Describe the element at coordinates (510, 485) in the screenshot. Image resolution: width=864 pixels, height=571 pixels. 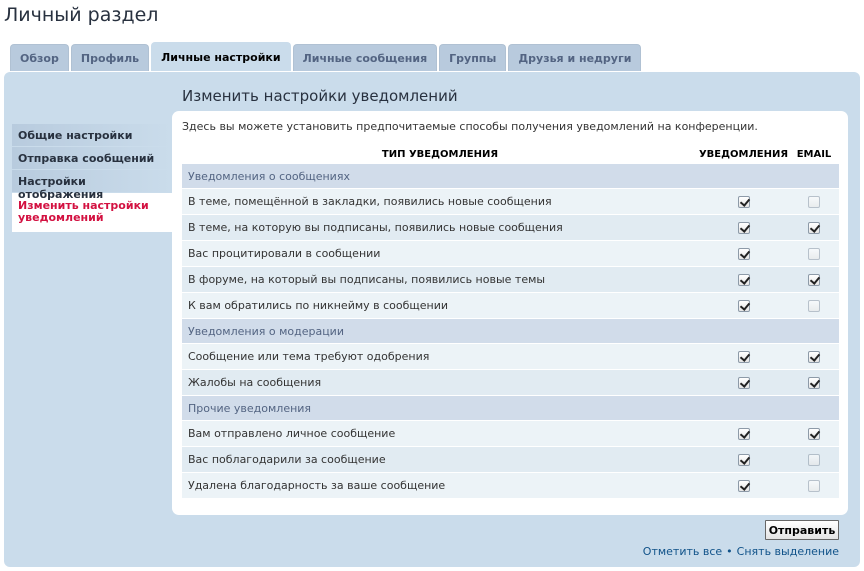
I see `table-row: Удалена благодарность за ваше сообщение` at that location.